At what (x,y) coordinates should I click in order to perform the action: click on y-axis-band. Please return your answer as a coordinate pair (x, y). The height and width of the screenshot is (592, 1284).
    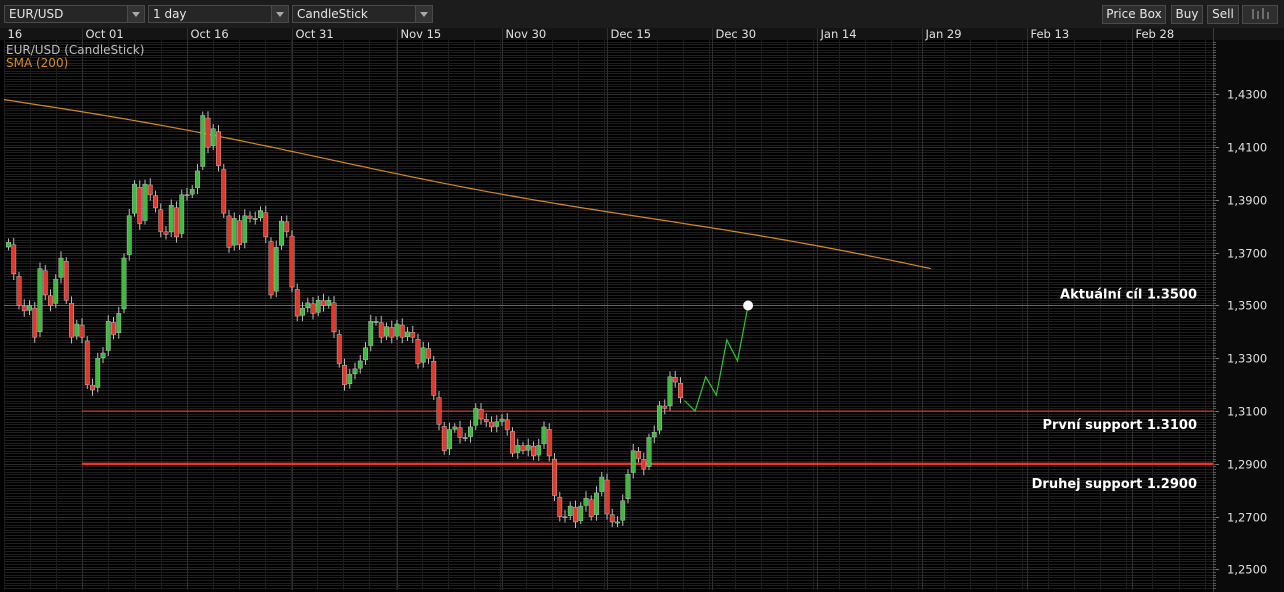
    Looking at the image, I should click on (1248, 316).